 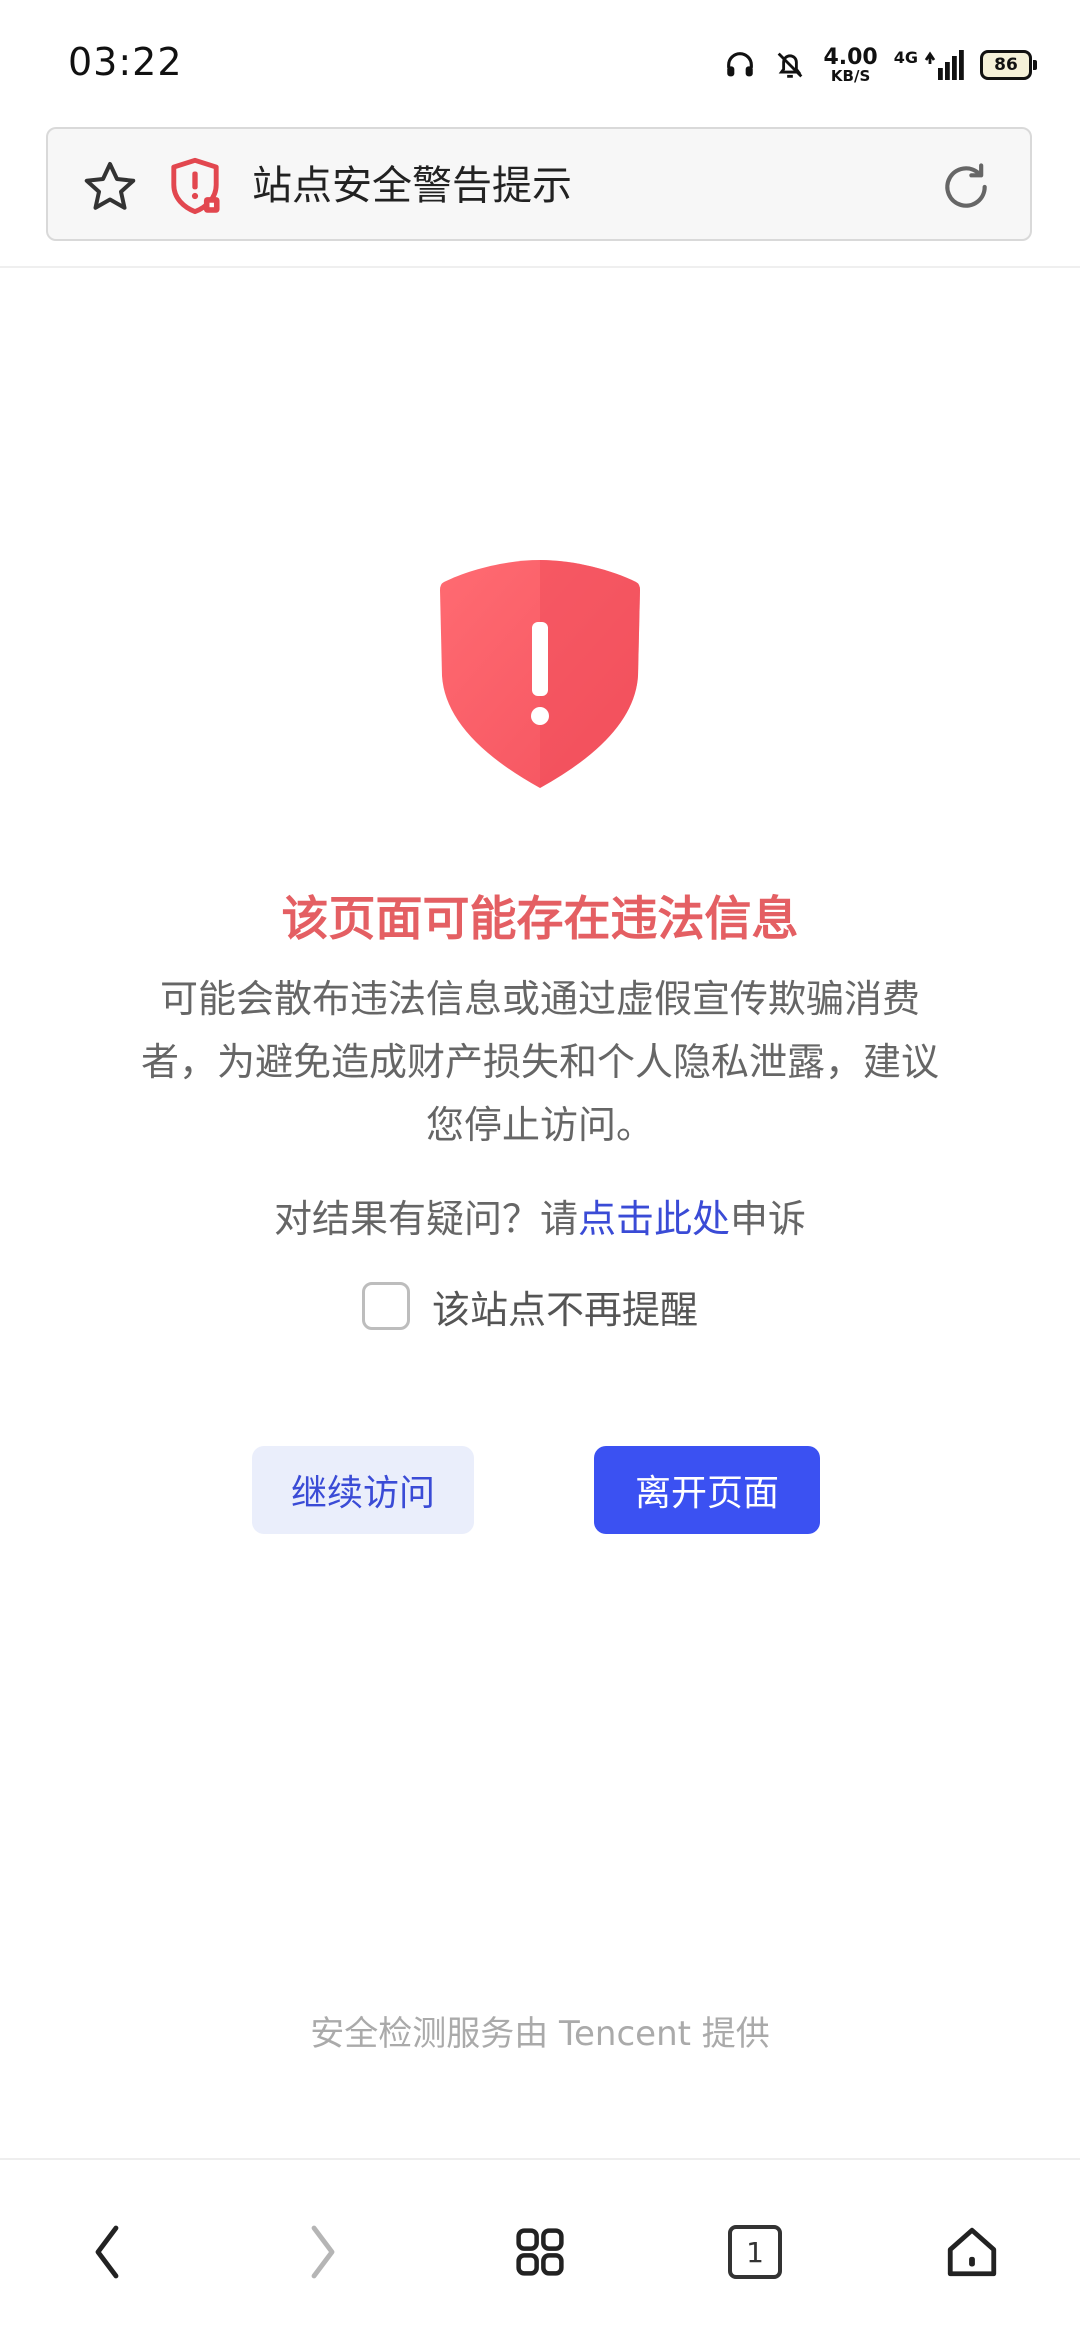 I want to click on divider, so click(x=540, y=267).